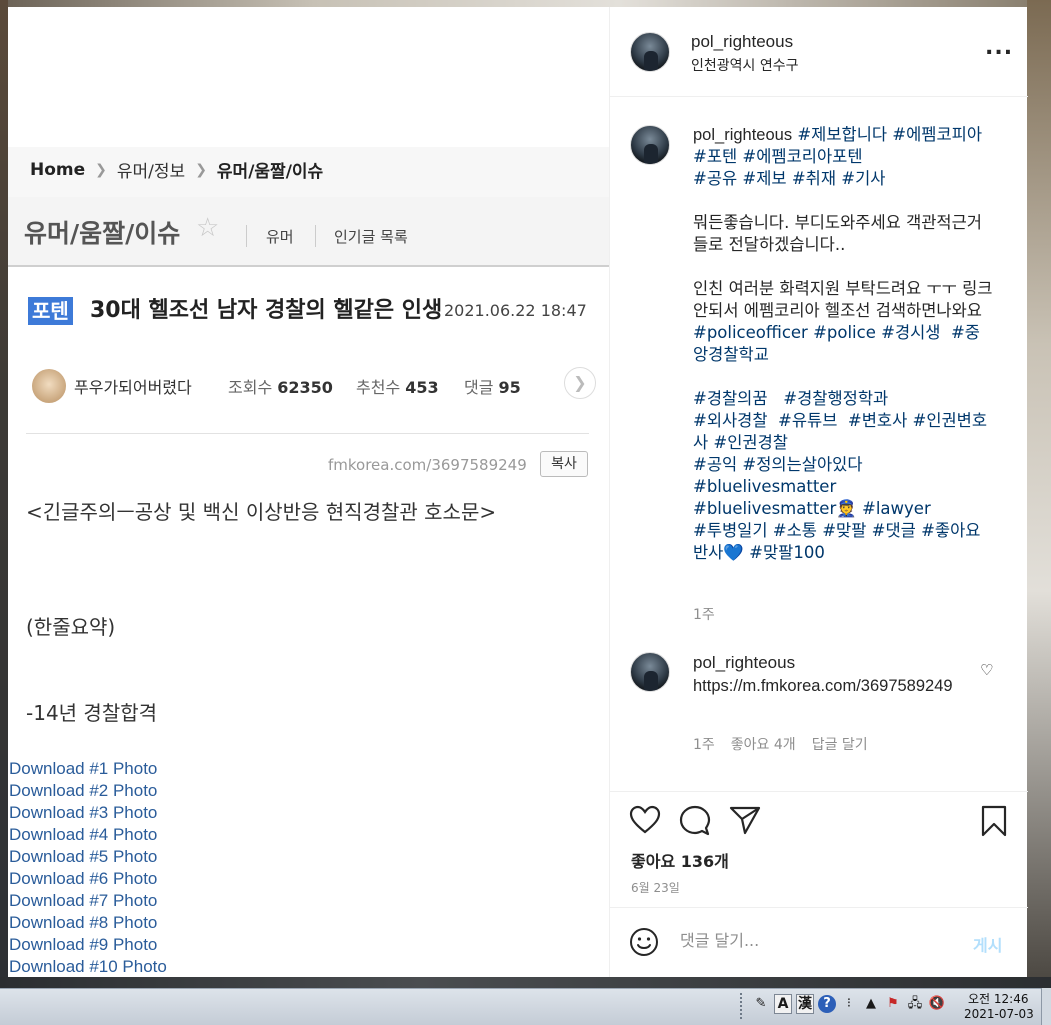 This screenshot has width=1051, height=1025. I want to click on show-desktop-button, so click(1046, 1006).